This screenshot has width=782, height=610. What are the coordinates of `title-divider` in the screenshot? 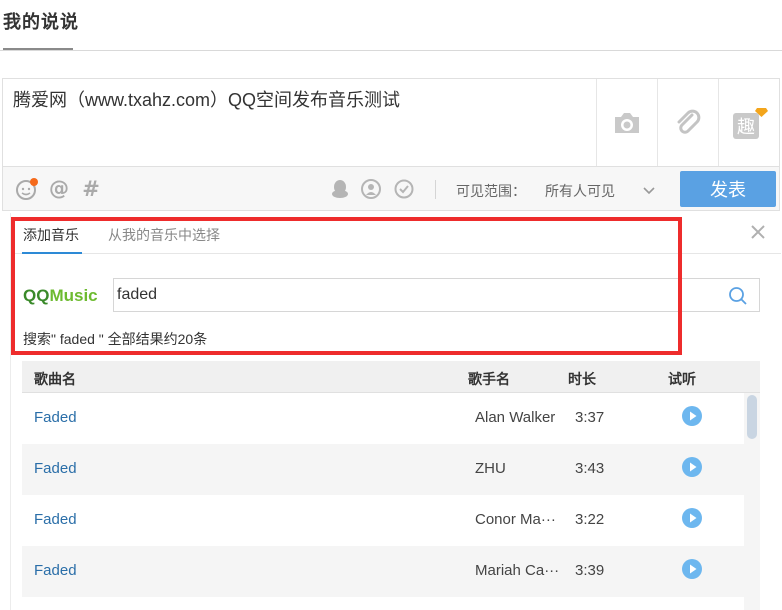 It's located at (391, 50).